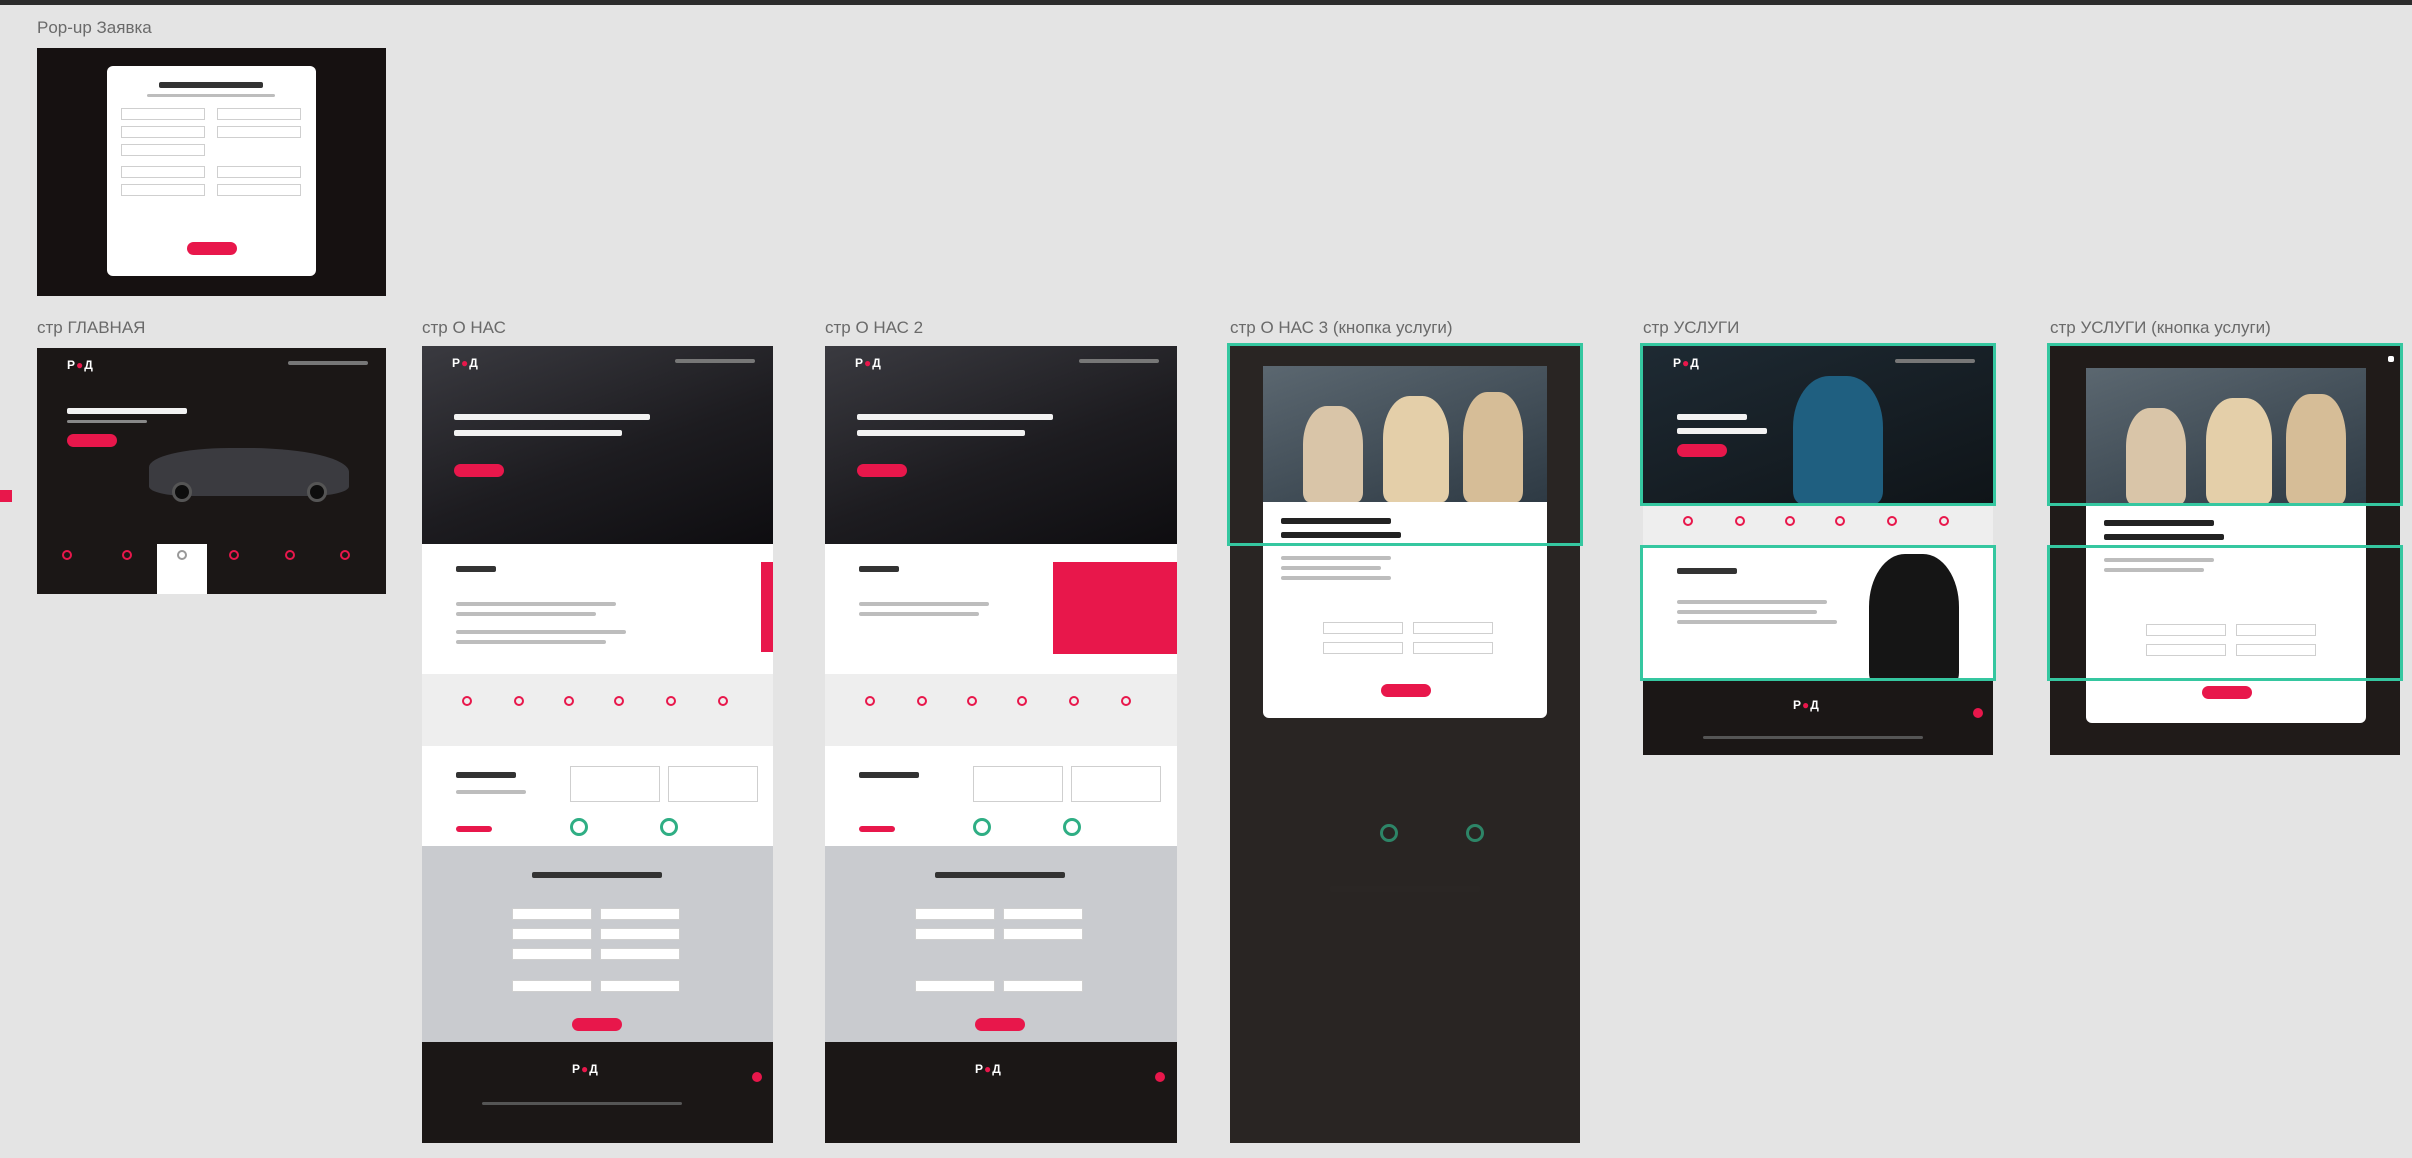 The image size is (2412, 1158). Describe the element at coordinates (1691, 328) in the screenshot. I see `frame-label-services: стр УСЛУГИ` at that location.